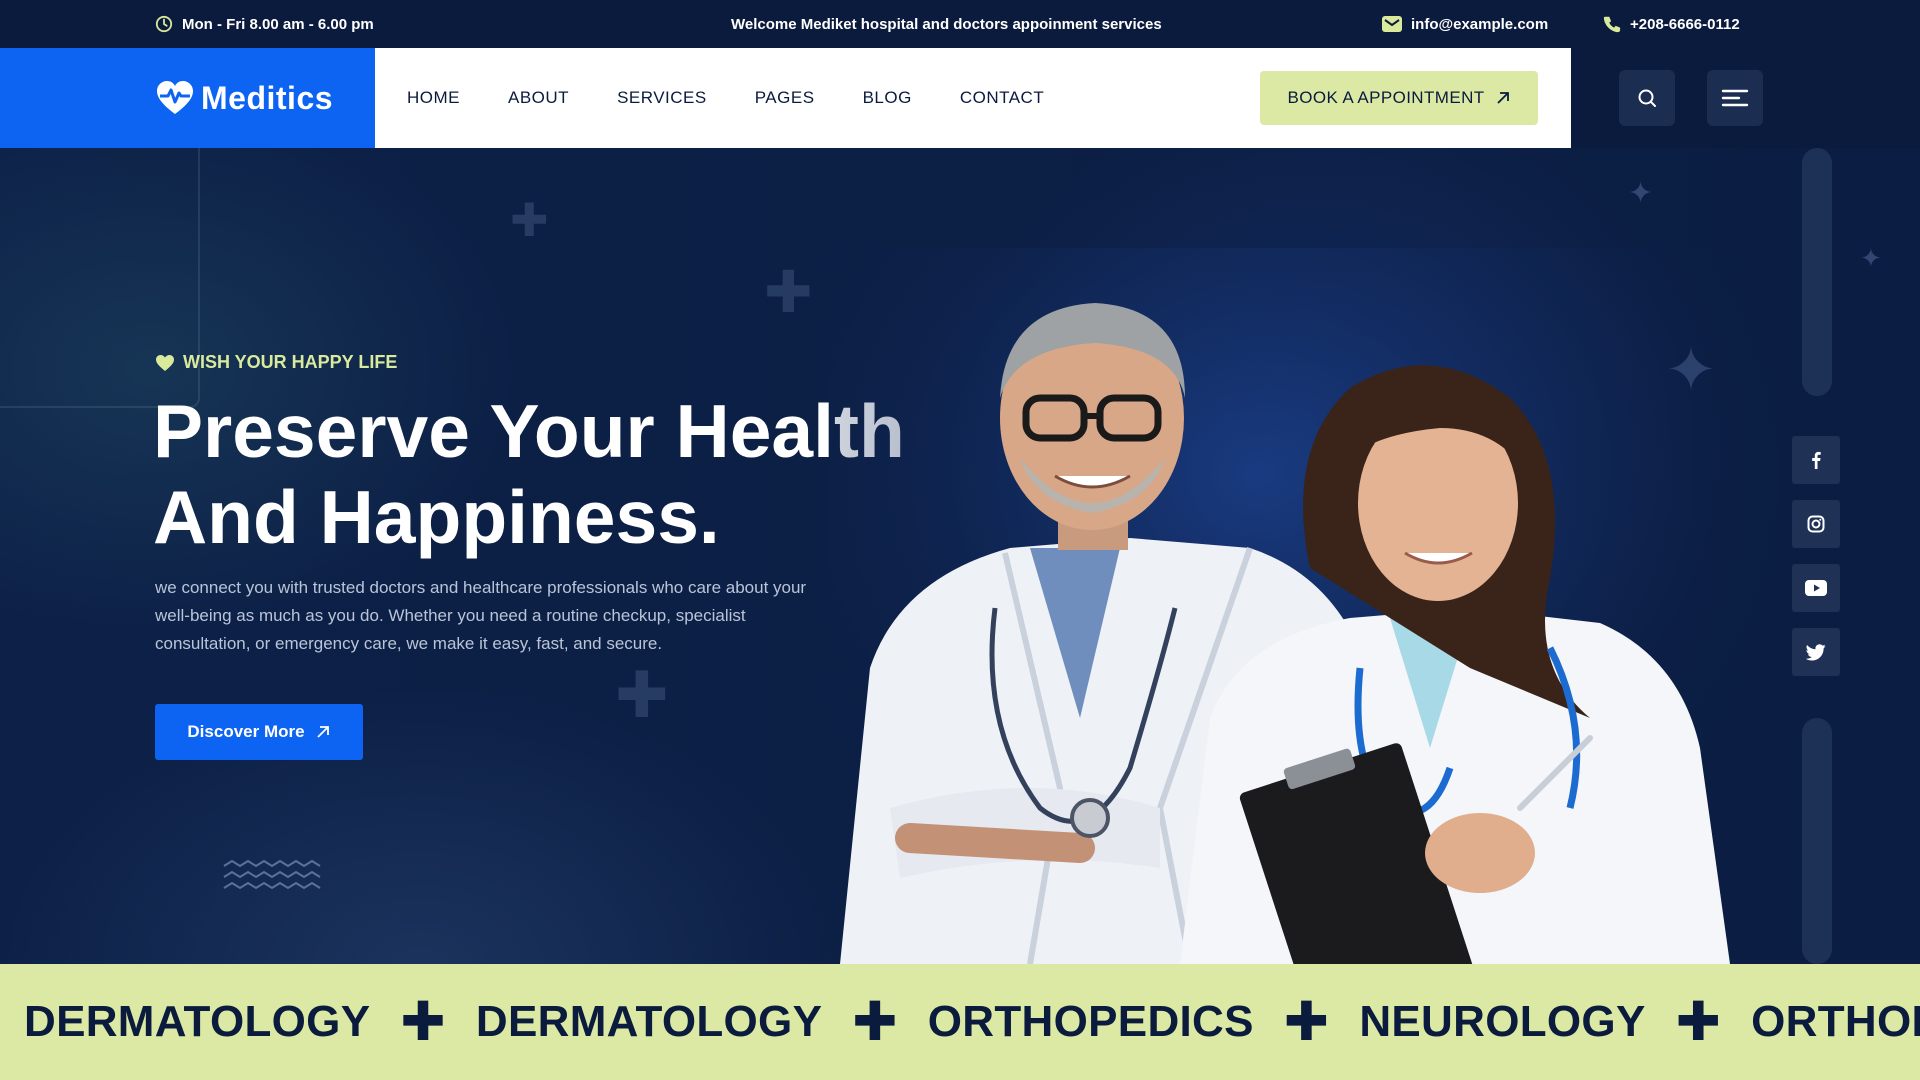 The height and width of the screenshot is (1080, 1920). Describe the element at coordinates (1817, 272) in the screenshot. I see `decorative-rail-top` at that location.